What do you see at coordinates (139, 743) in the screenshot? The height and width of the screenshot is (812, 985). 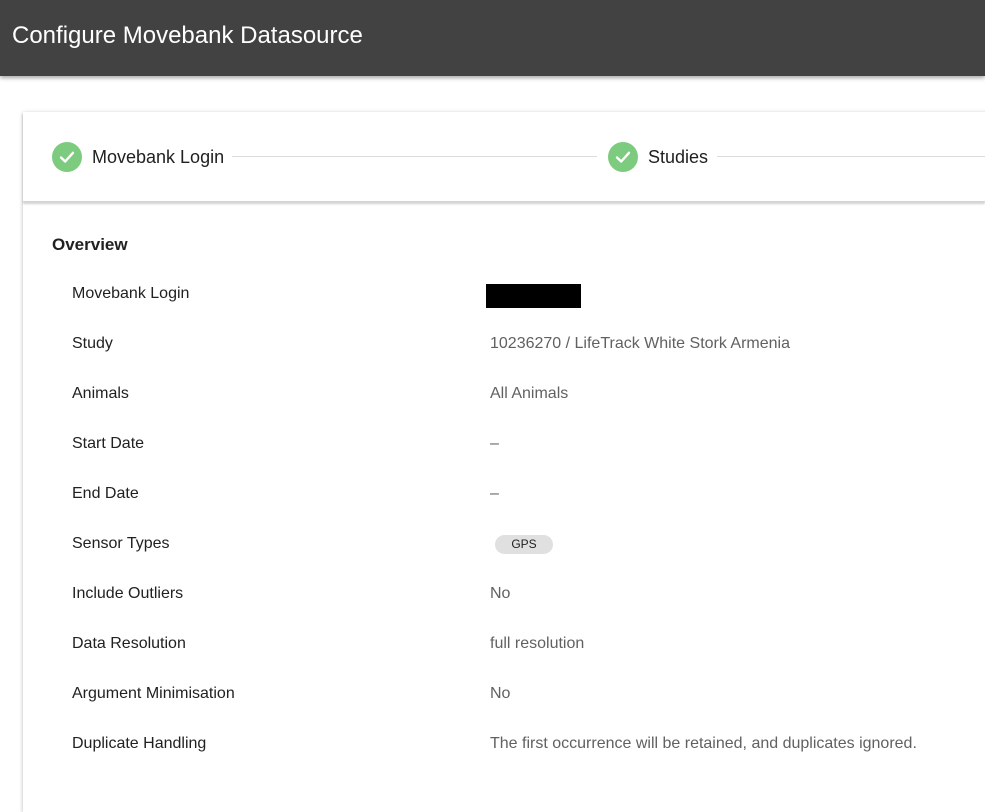 I see `row-label-duplicate-handling: Duplicate Handling` at bounding box center [139, 743].